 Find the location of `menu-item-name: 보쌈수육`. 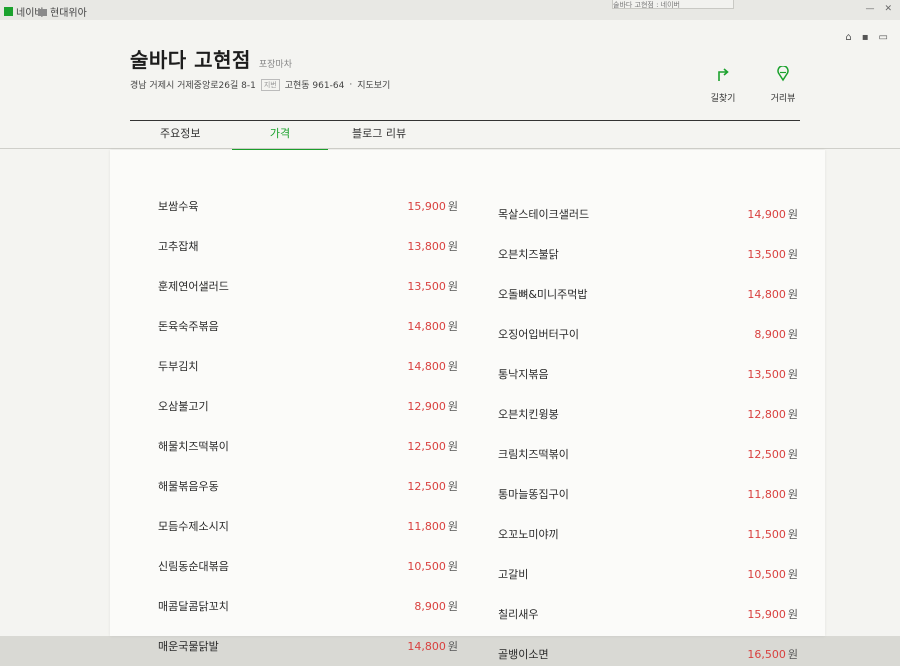

menu-item-name: 보쌈수육 is located at coordinates (178, 206).